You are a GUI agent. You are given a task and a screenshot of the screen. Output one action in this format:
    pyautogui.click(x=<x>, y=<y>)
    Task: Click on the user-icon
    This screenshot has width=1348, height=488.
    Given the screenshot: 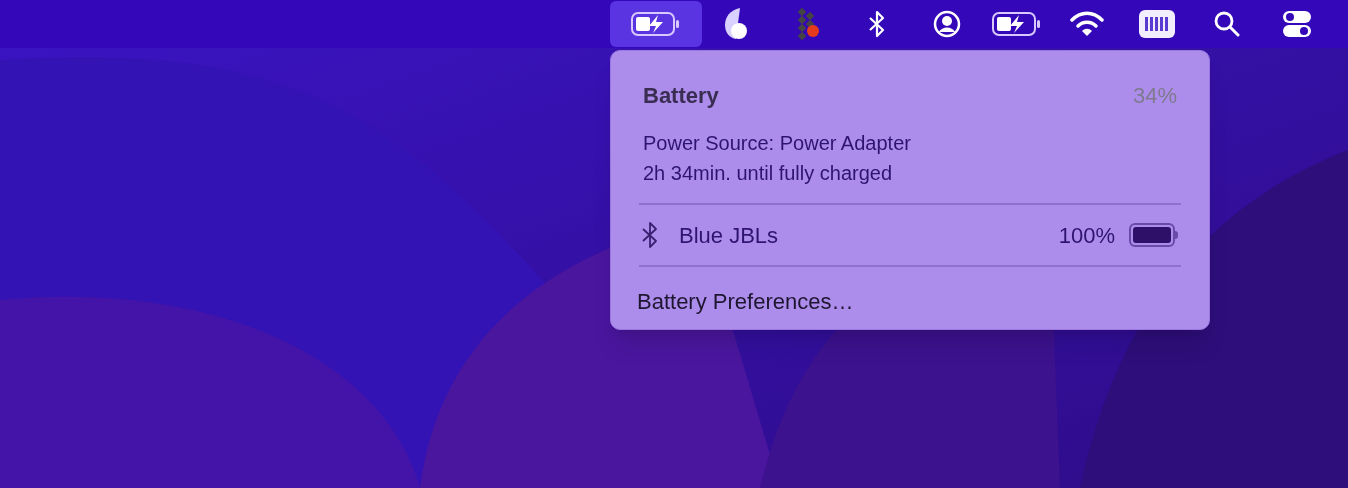 What is the action you would take?
    pyautogui.click(x=947, y=24)
    